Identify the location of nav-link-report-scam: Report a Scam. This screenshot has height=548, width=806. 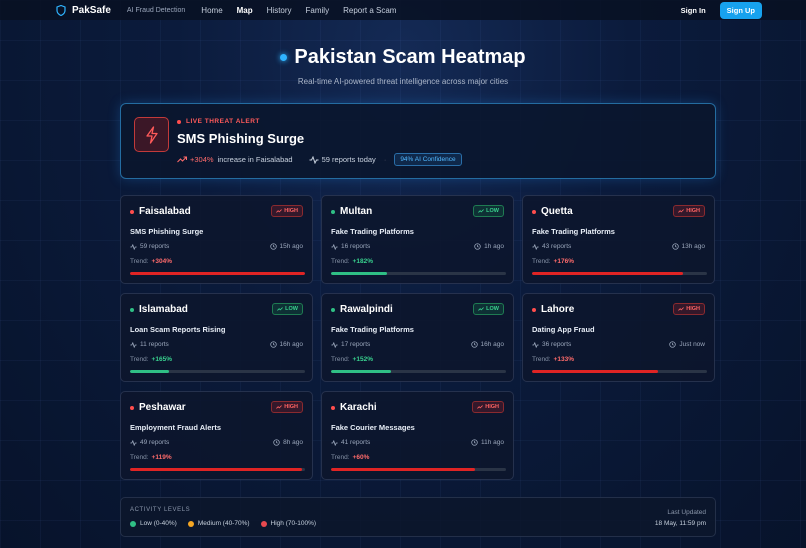
(369, 10).